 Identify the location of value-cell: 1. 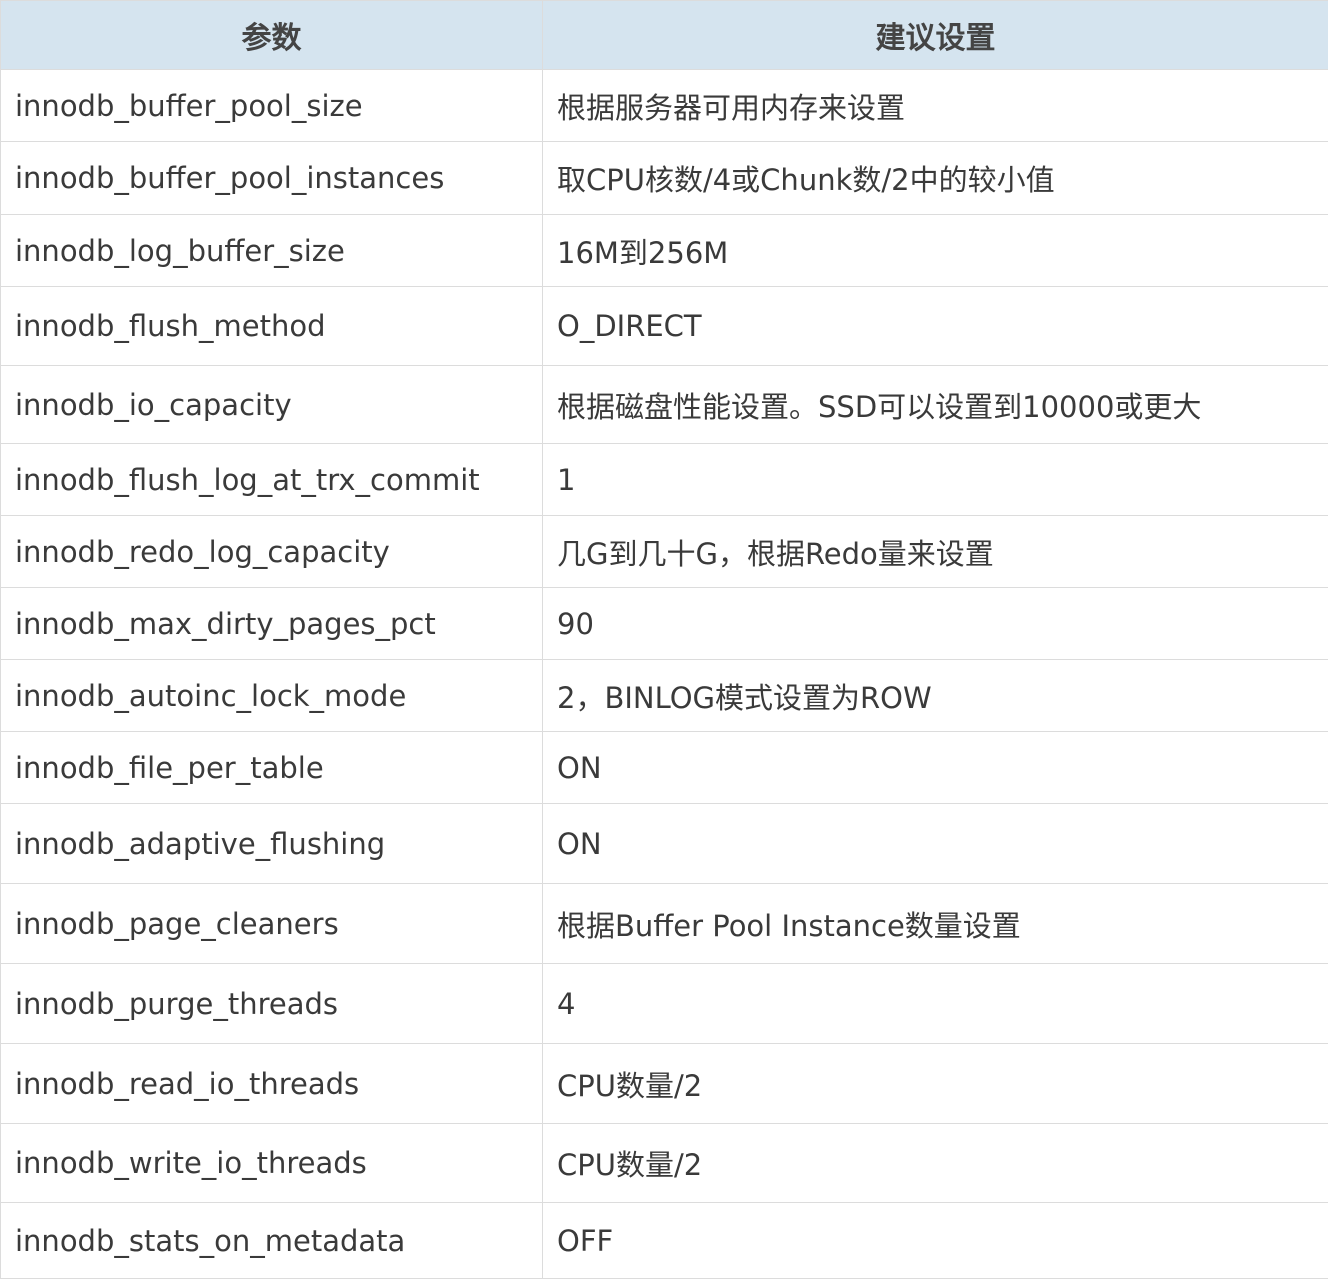
(935, 479).